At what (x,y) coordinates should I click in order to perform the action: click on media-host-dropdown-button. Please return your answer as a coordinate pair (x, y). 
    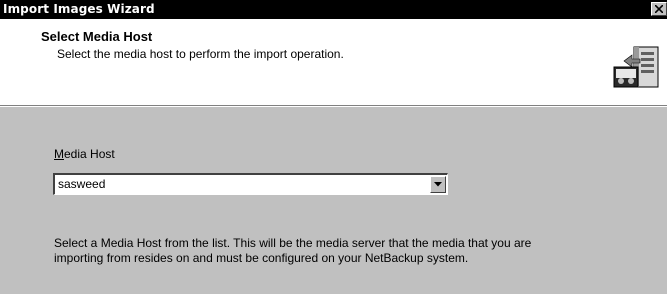
    Looking at the image, I should click on (438, 184).